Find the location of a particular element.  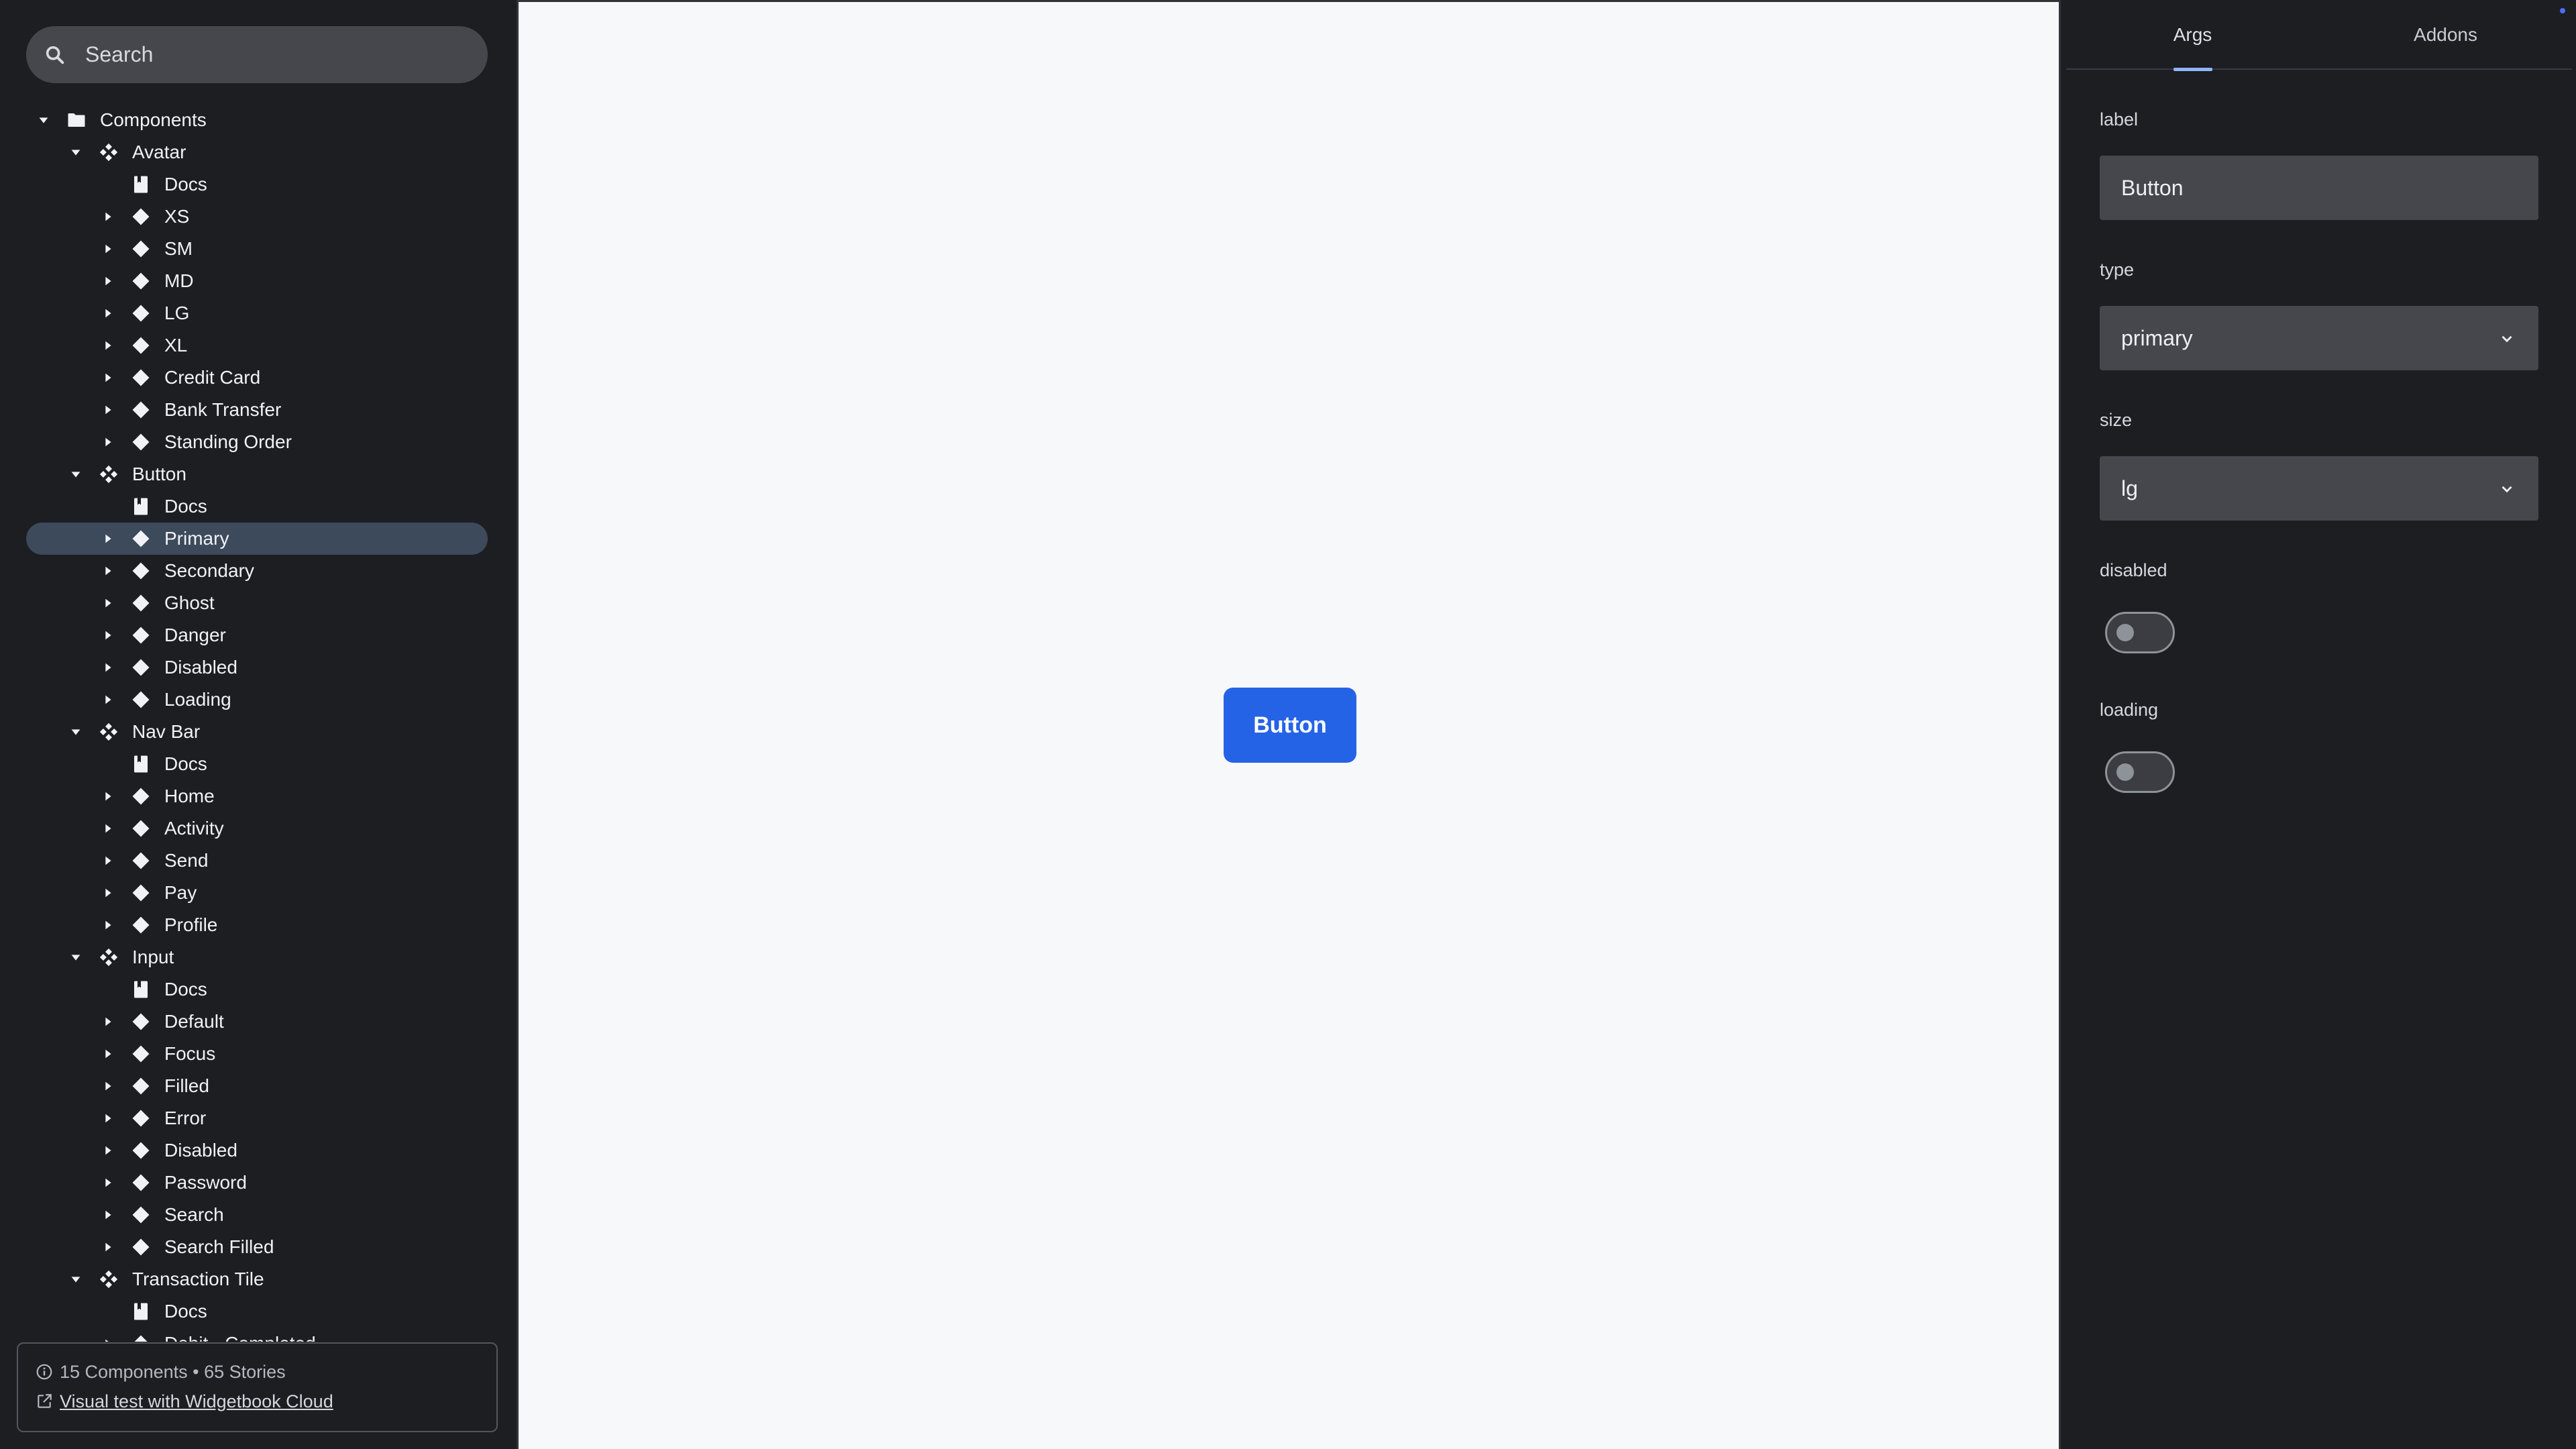

label-arg-field: Button is located at coordinates (2319, 188).